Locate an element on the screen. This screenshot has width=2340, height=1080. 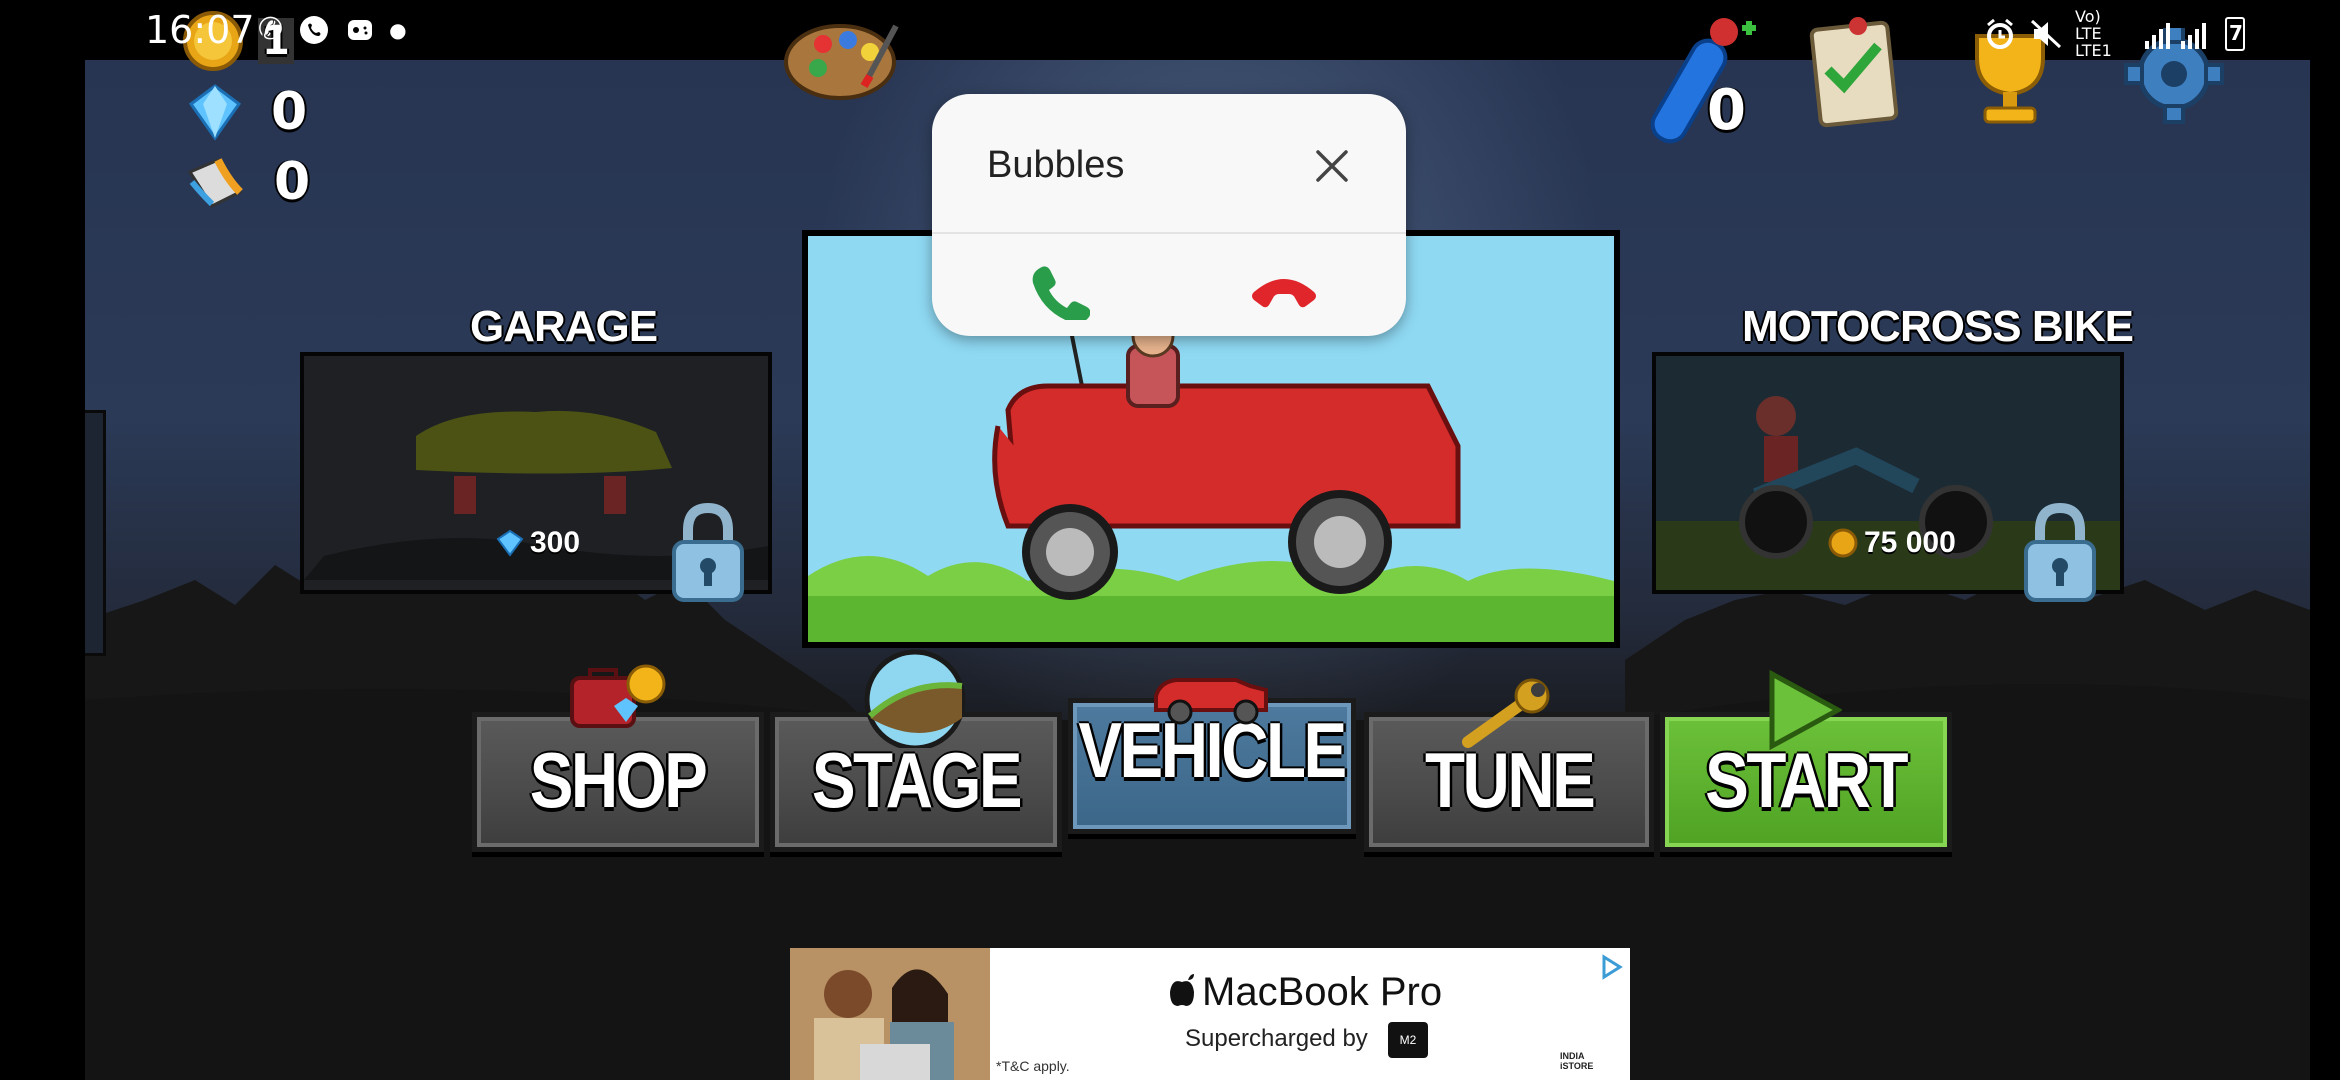
ad-chip-badge: M2 is located at coordinates (1408, 1040).